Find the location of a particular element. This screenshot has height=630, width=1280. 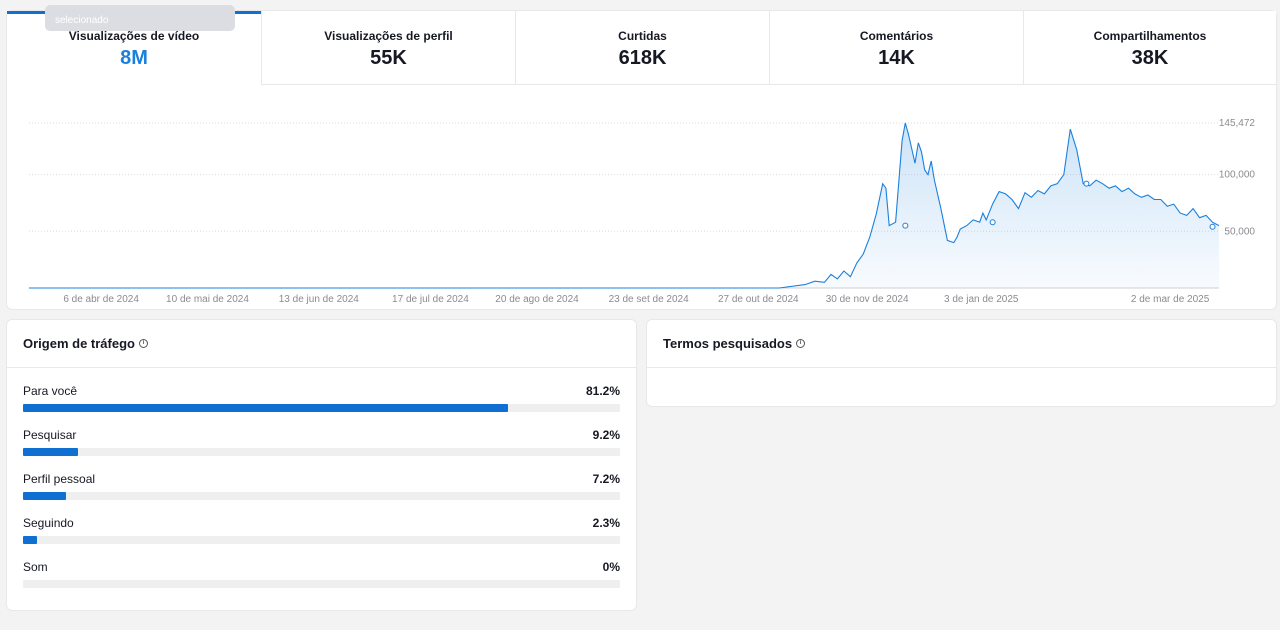

search-terms-card: Termos pesquisados i is located at coordinates (961, 363).